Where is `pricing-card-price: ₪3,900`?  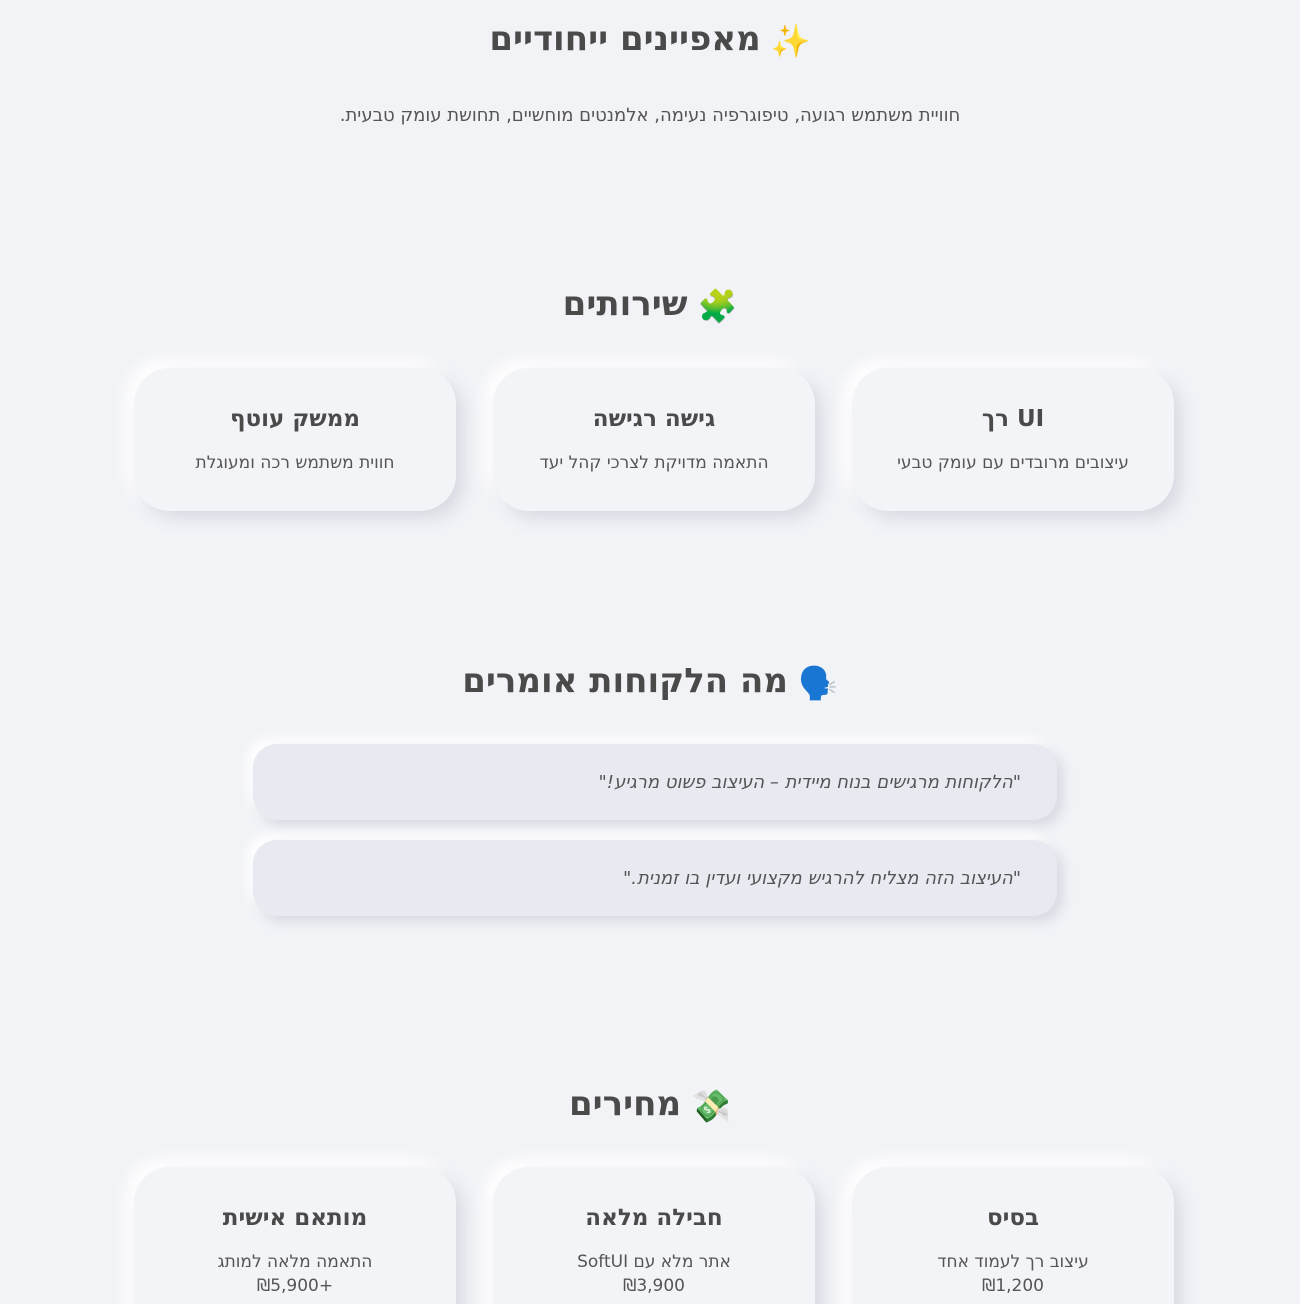 pricing-card-price: ₪3,900 is located at coordinates (654, 1286).